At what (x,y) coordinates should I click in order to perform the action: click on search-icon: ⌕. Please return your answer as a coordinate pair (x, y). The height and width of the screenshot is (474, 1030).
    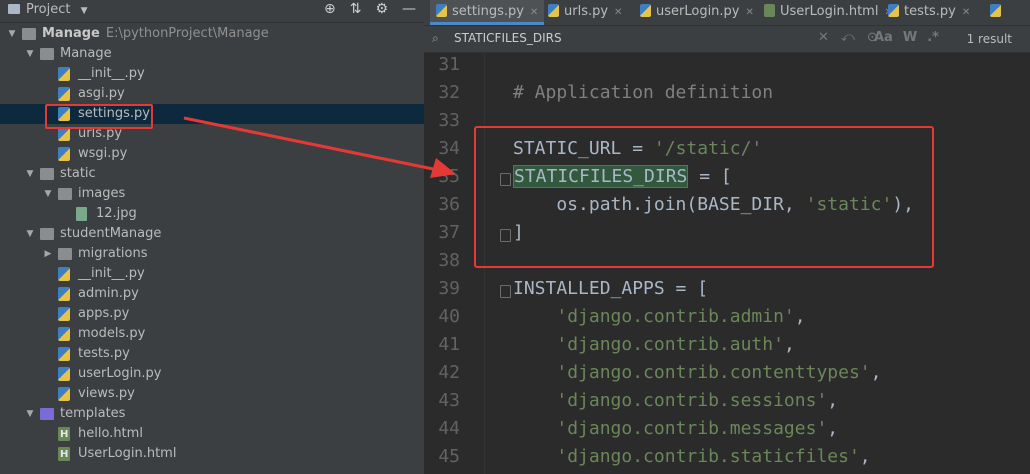
    Looking at the image, I should click on (435, 38).